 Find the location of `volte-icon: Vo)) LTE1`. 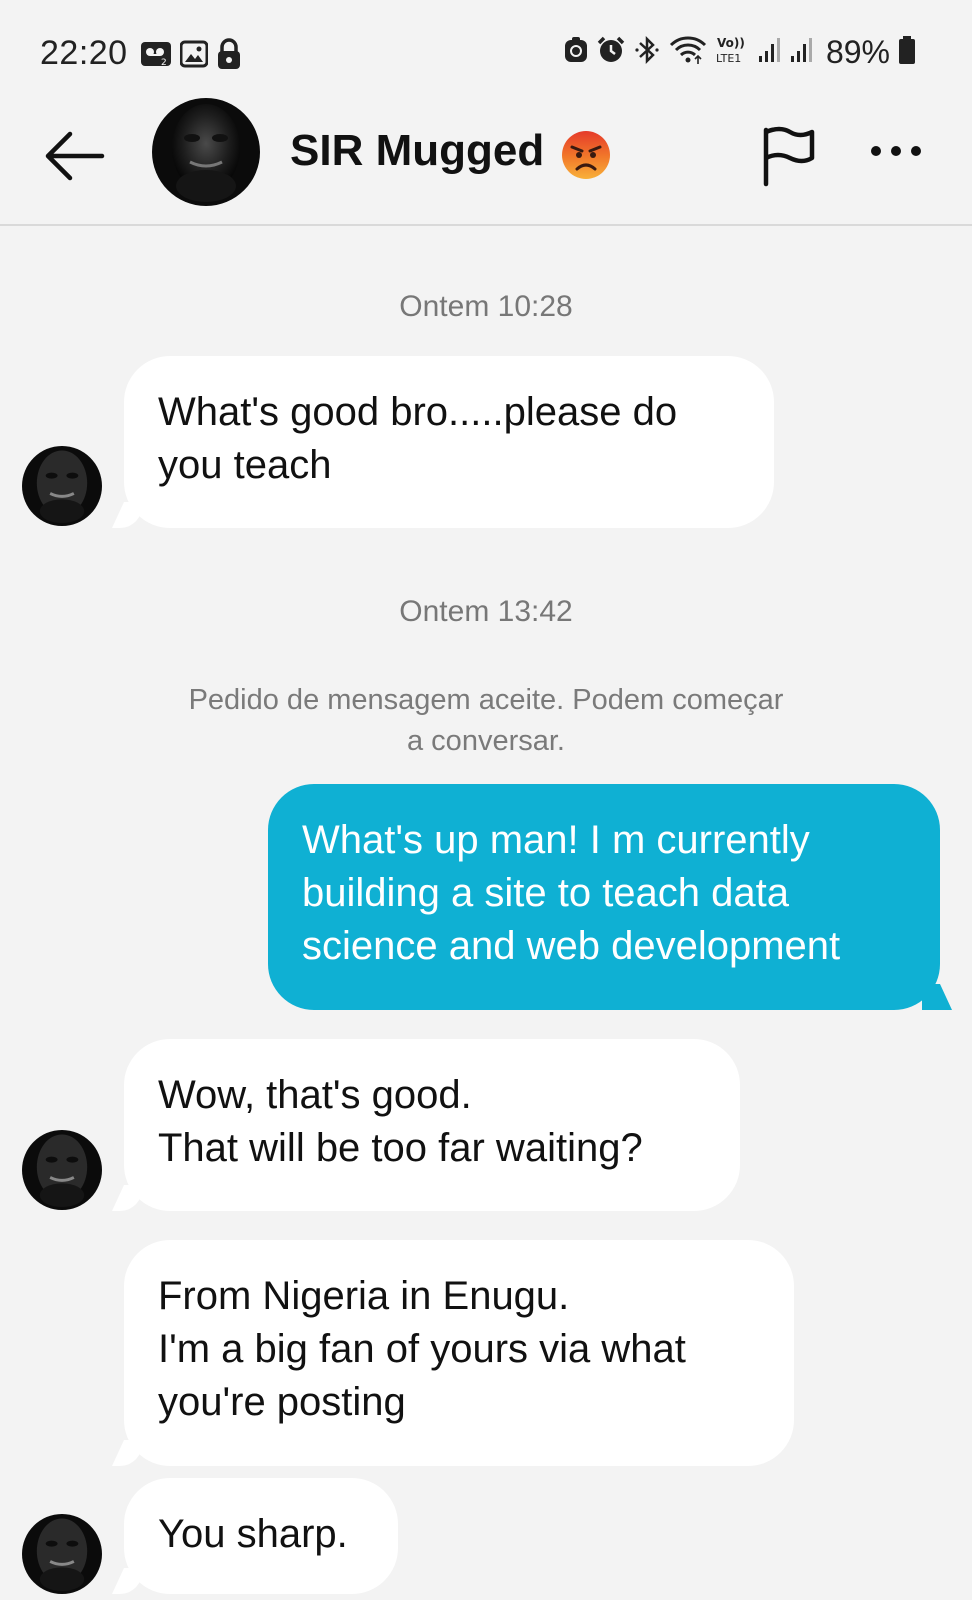

volte-icon: Vo)) LTE1 is located at coordinates (733, 52).